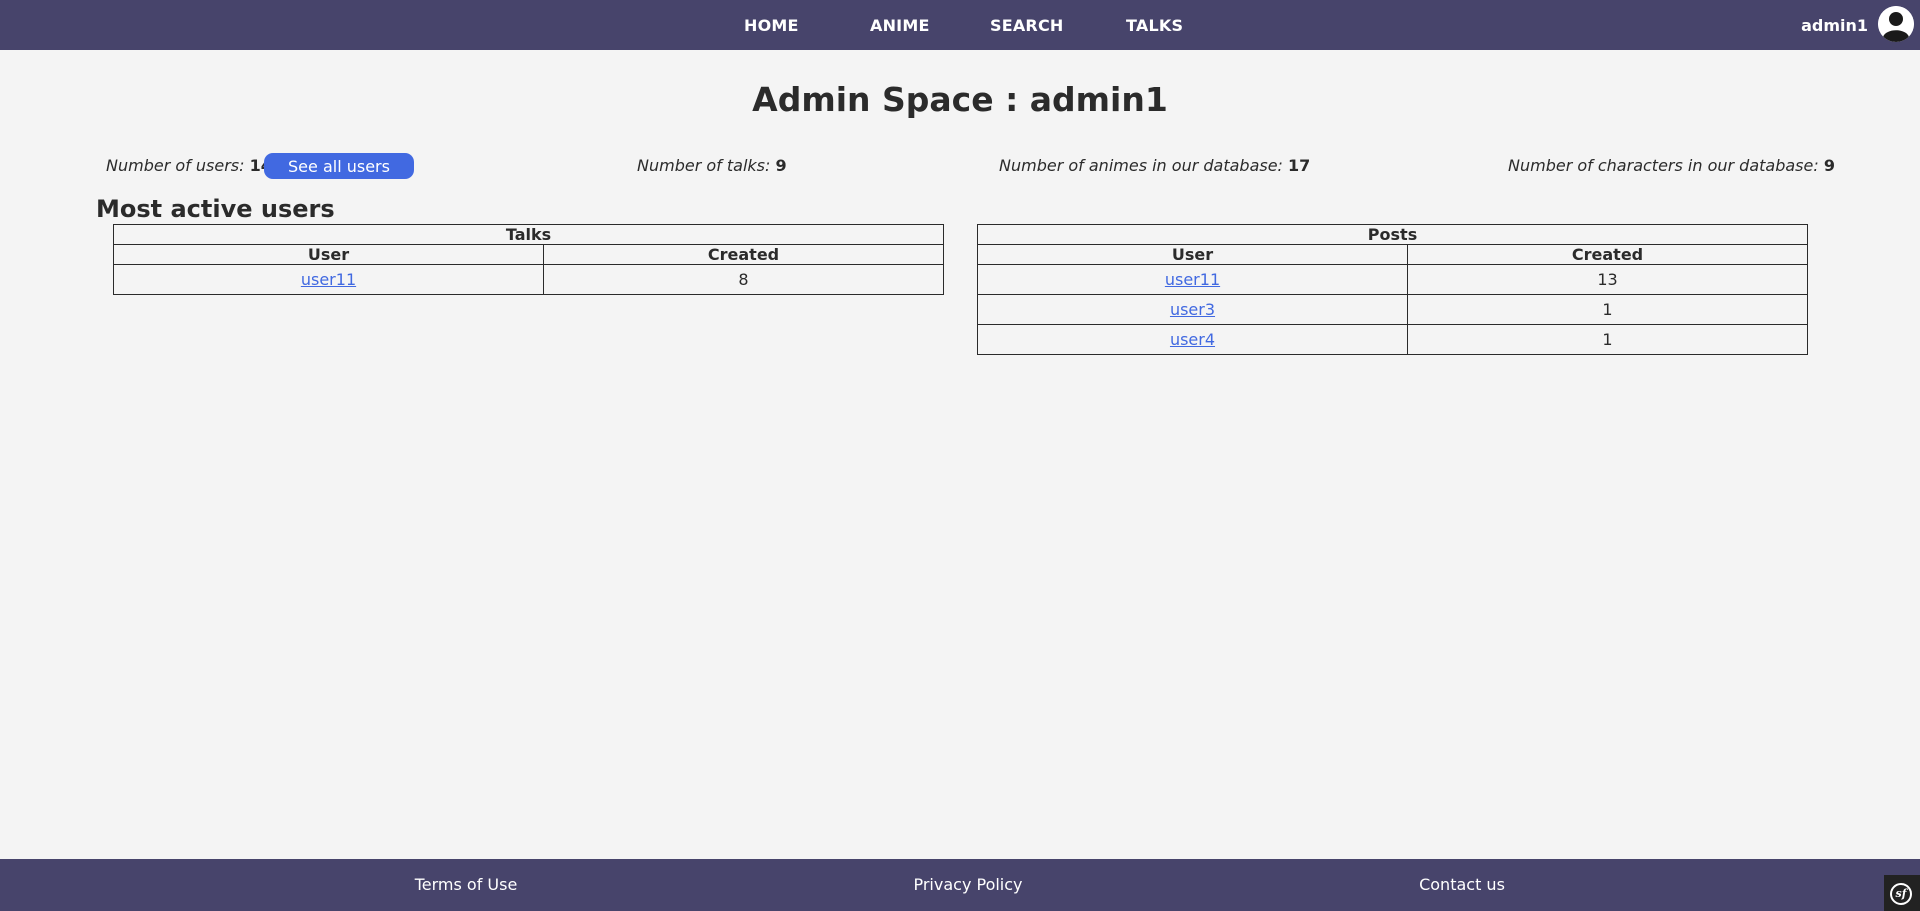  I want to click on table-row: user4 1, so click(1393, 339).